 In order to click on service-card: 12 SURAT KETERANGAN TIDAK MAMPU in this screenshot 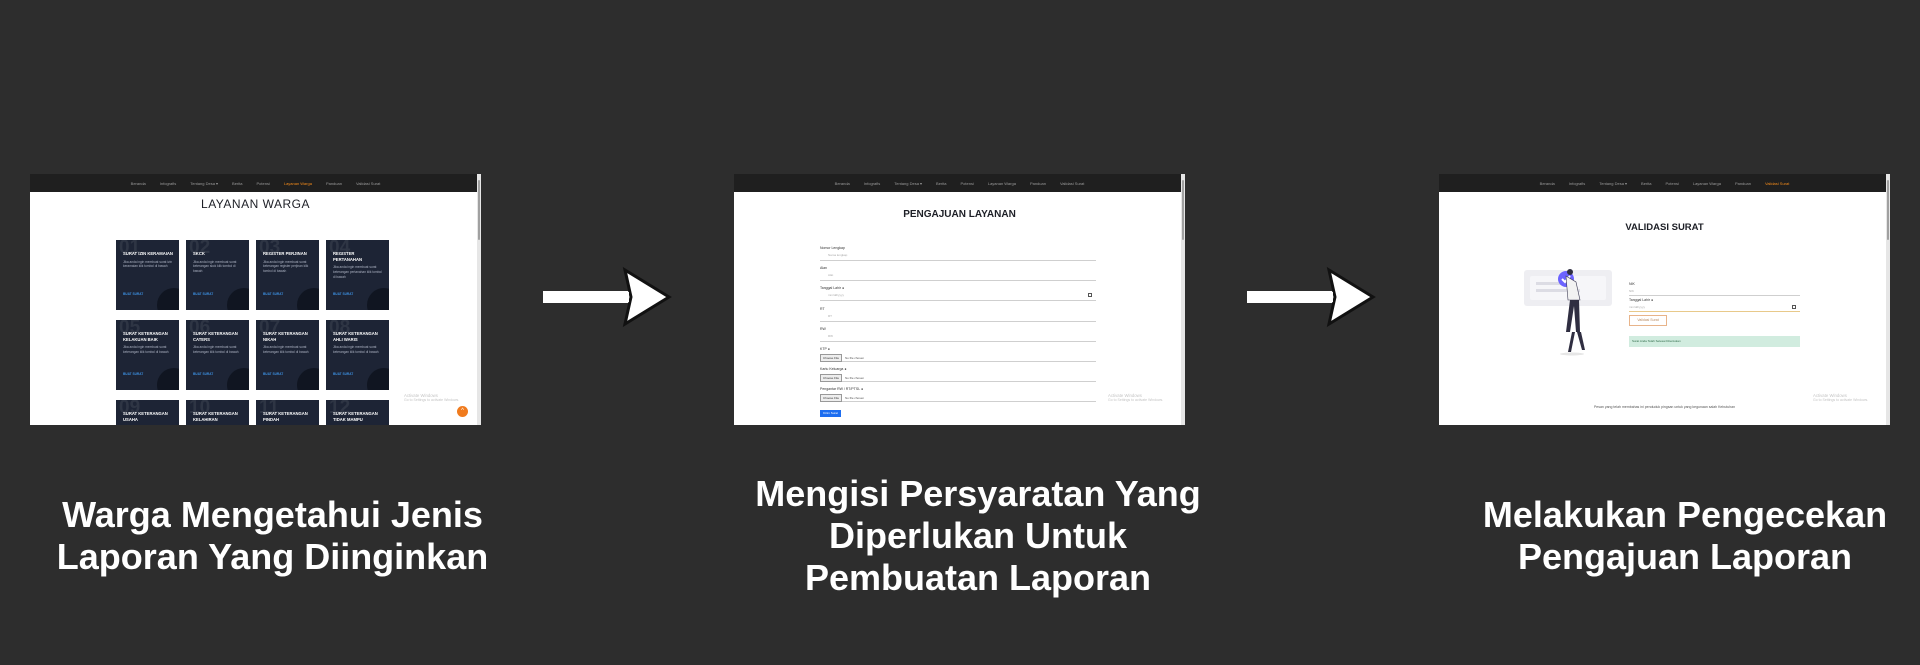, I will do `click(357, 412)`.